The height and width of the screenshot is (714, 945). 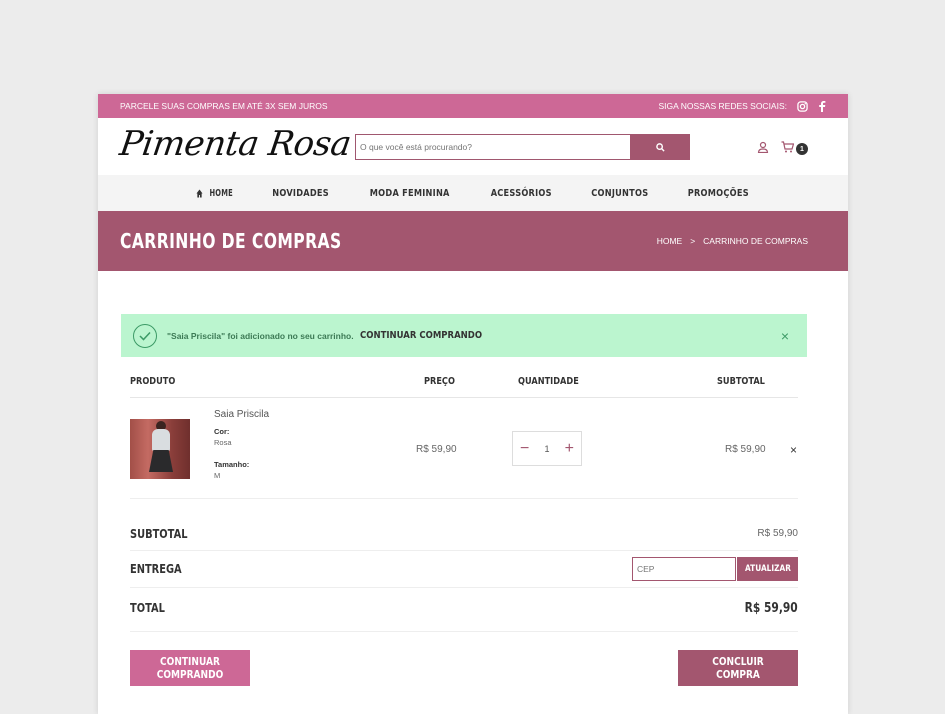 I want to click on nav-item-promocoes: PROMOÇÕES, so click(x=717, y=193).